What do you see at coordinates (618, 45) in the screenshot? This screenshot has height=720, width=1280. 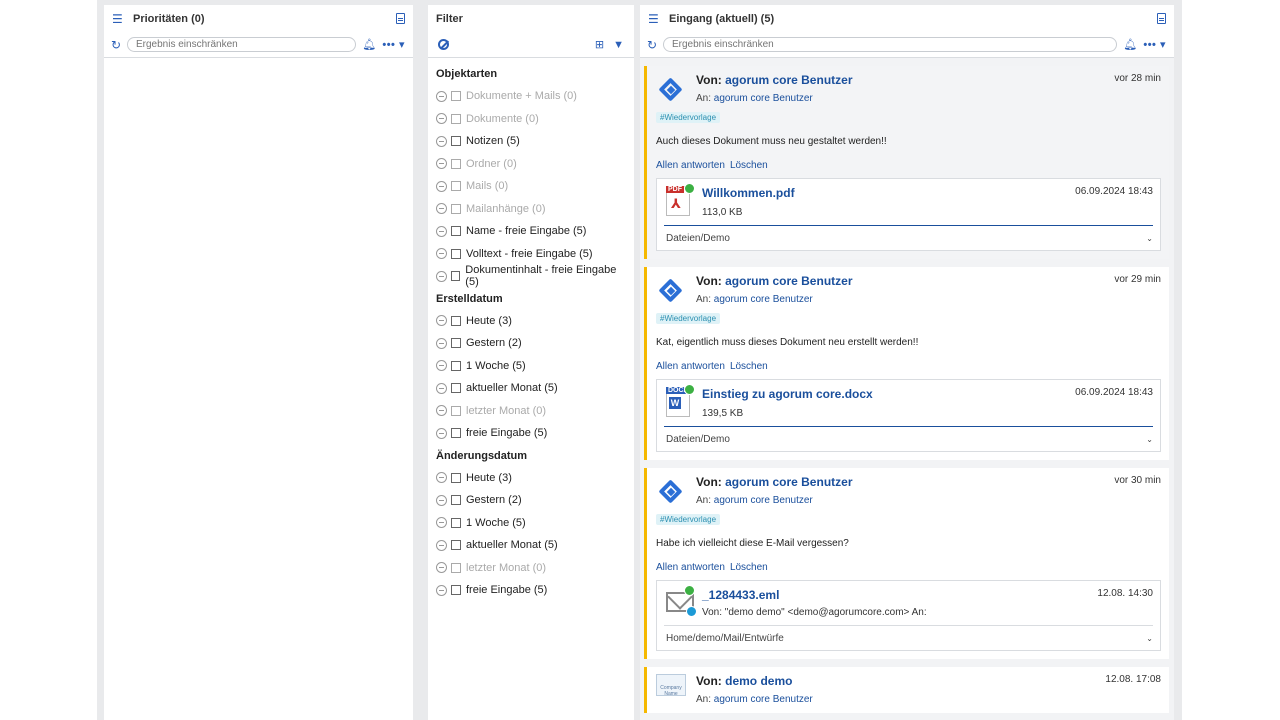 I see `funnel-icon: ▼` at bounding box center [618, 45].